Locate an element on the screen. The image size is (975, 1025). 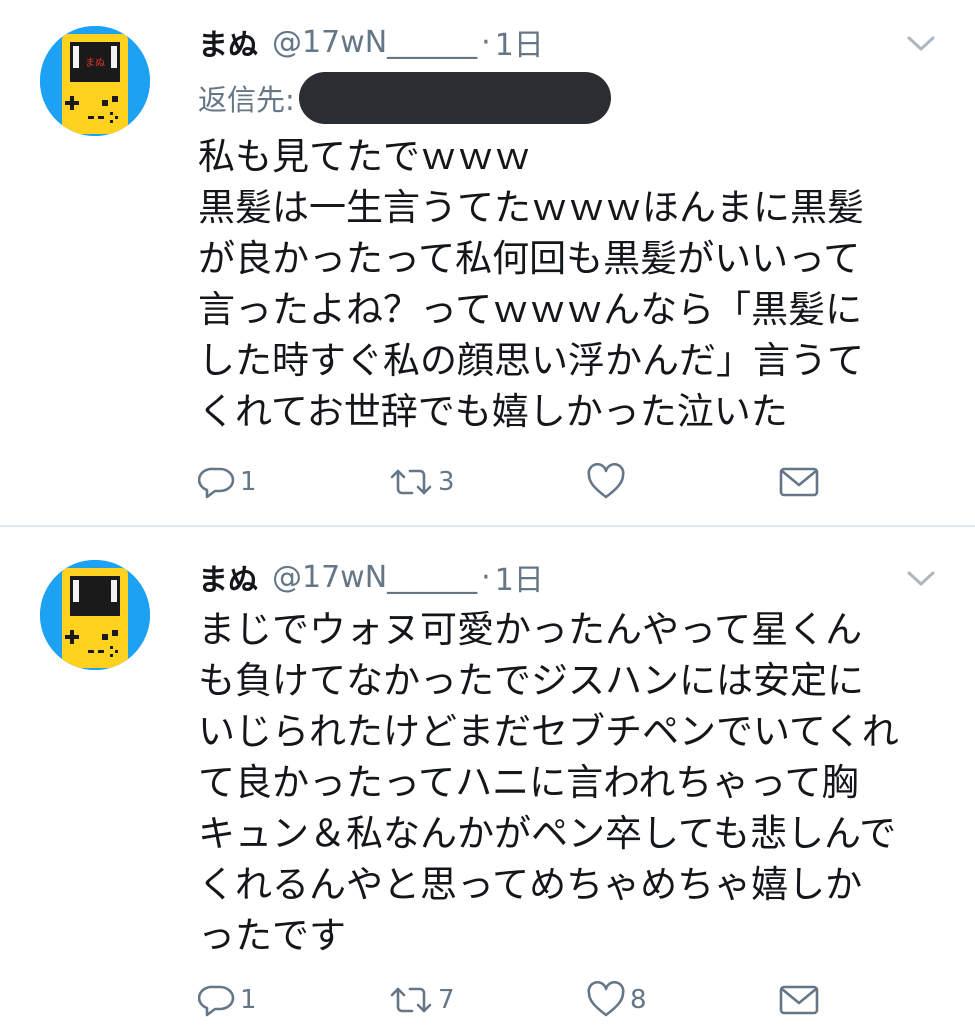
reply-to: 返信先: is located at coordinates (404, 98).